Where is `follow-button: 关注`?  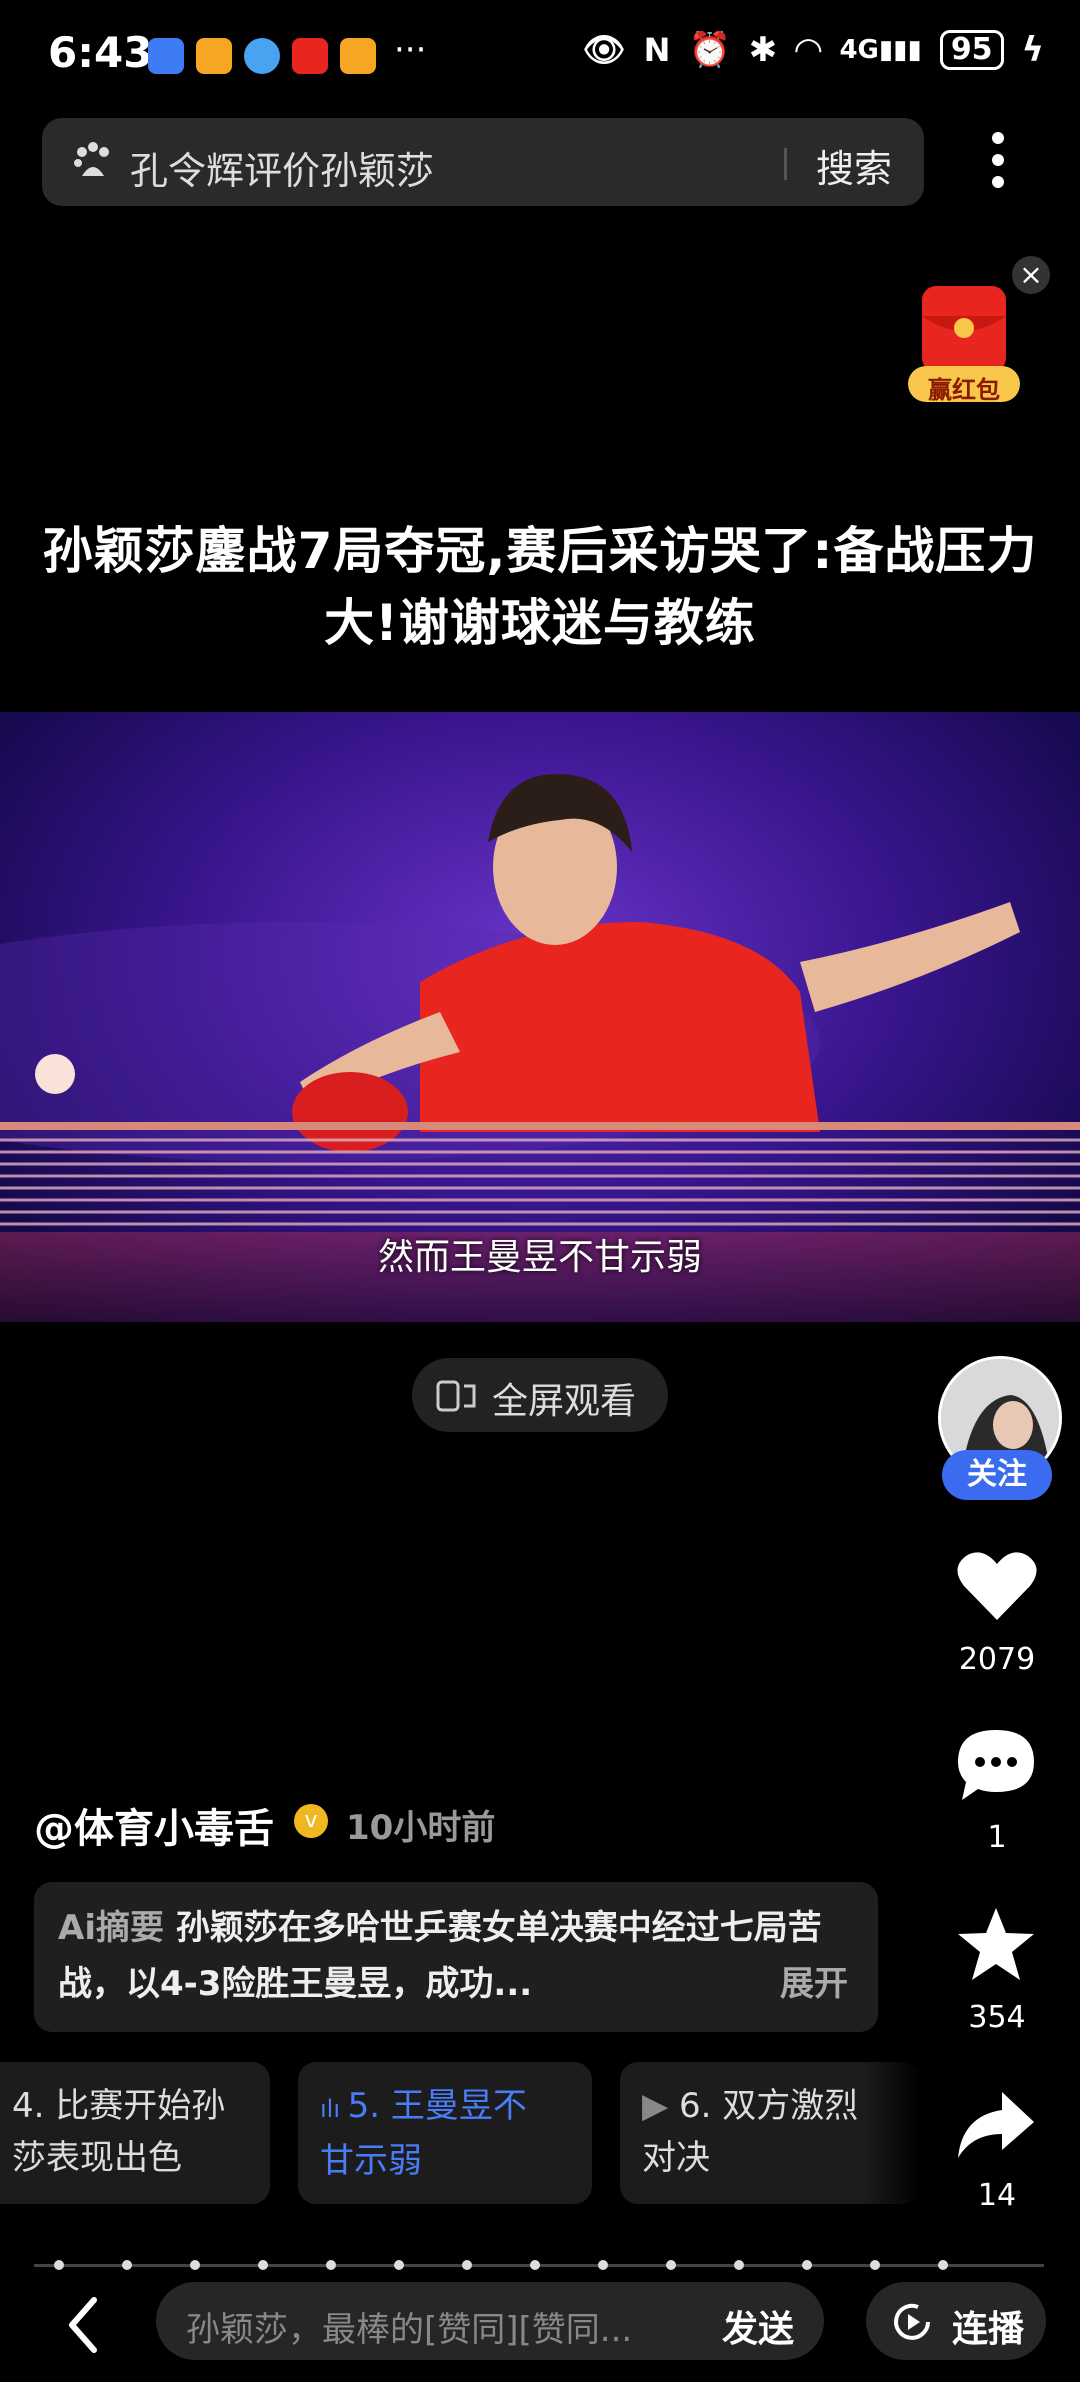
follow-button: 关注 is located at coordinates (997, 1475).